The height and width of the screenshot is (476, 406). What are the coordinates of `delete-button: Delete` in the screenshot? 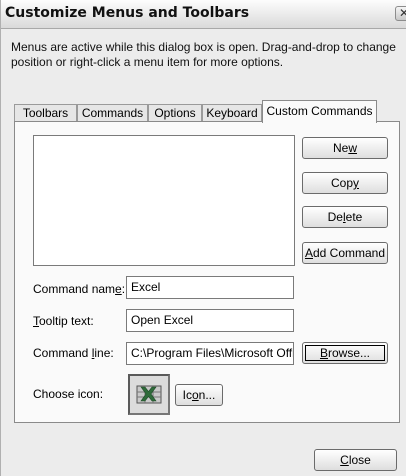 It's located at (345, 217).